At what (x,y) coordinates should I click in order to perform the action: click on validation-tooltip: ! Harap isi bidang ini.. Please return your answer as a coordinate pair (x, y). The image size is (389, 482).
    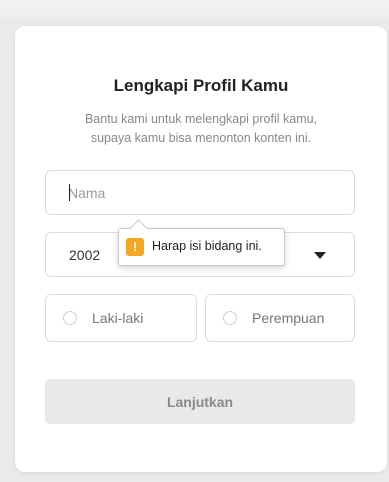
    Looking at the image, I should click on (201, 242).